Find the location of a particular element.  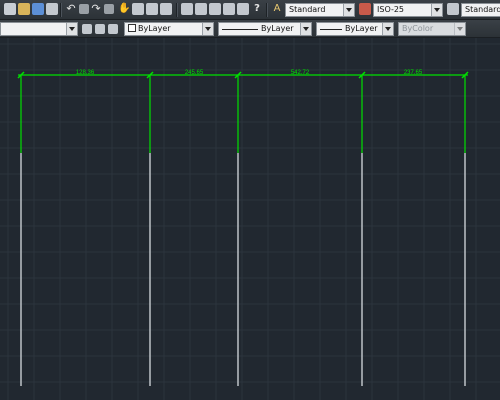

make-layer-current-icon is located at coordinates (87, 29).